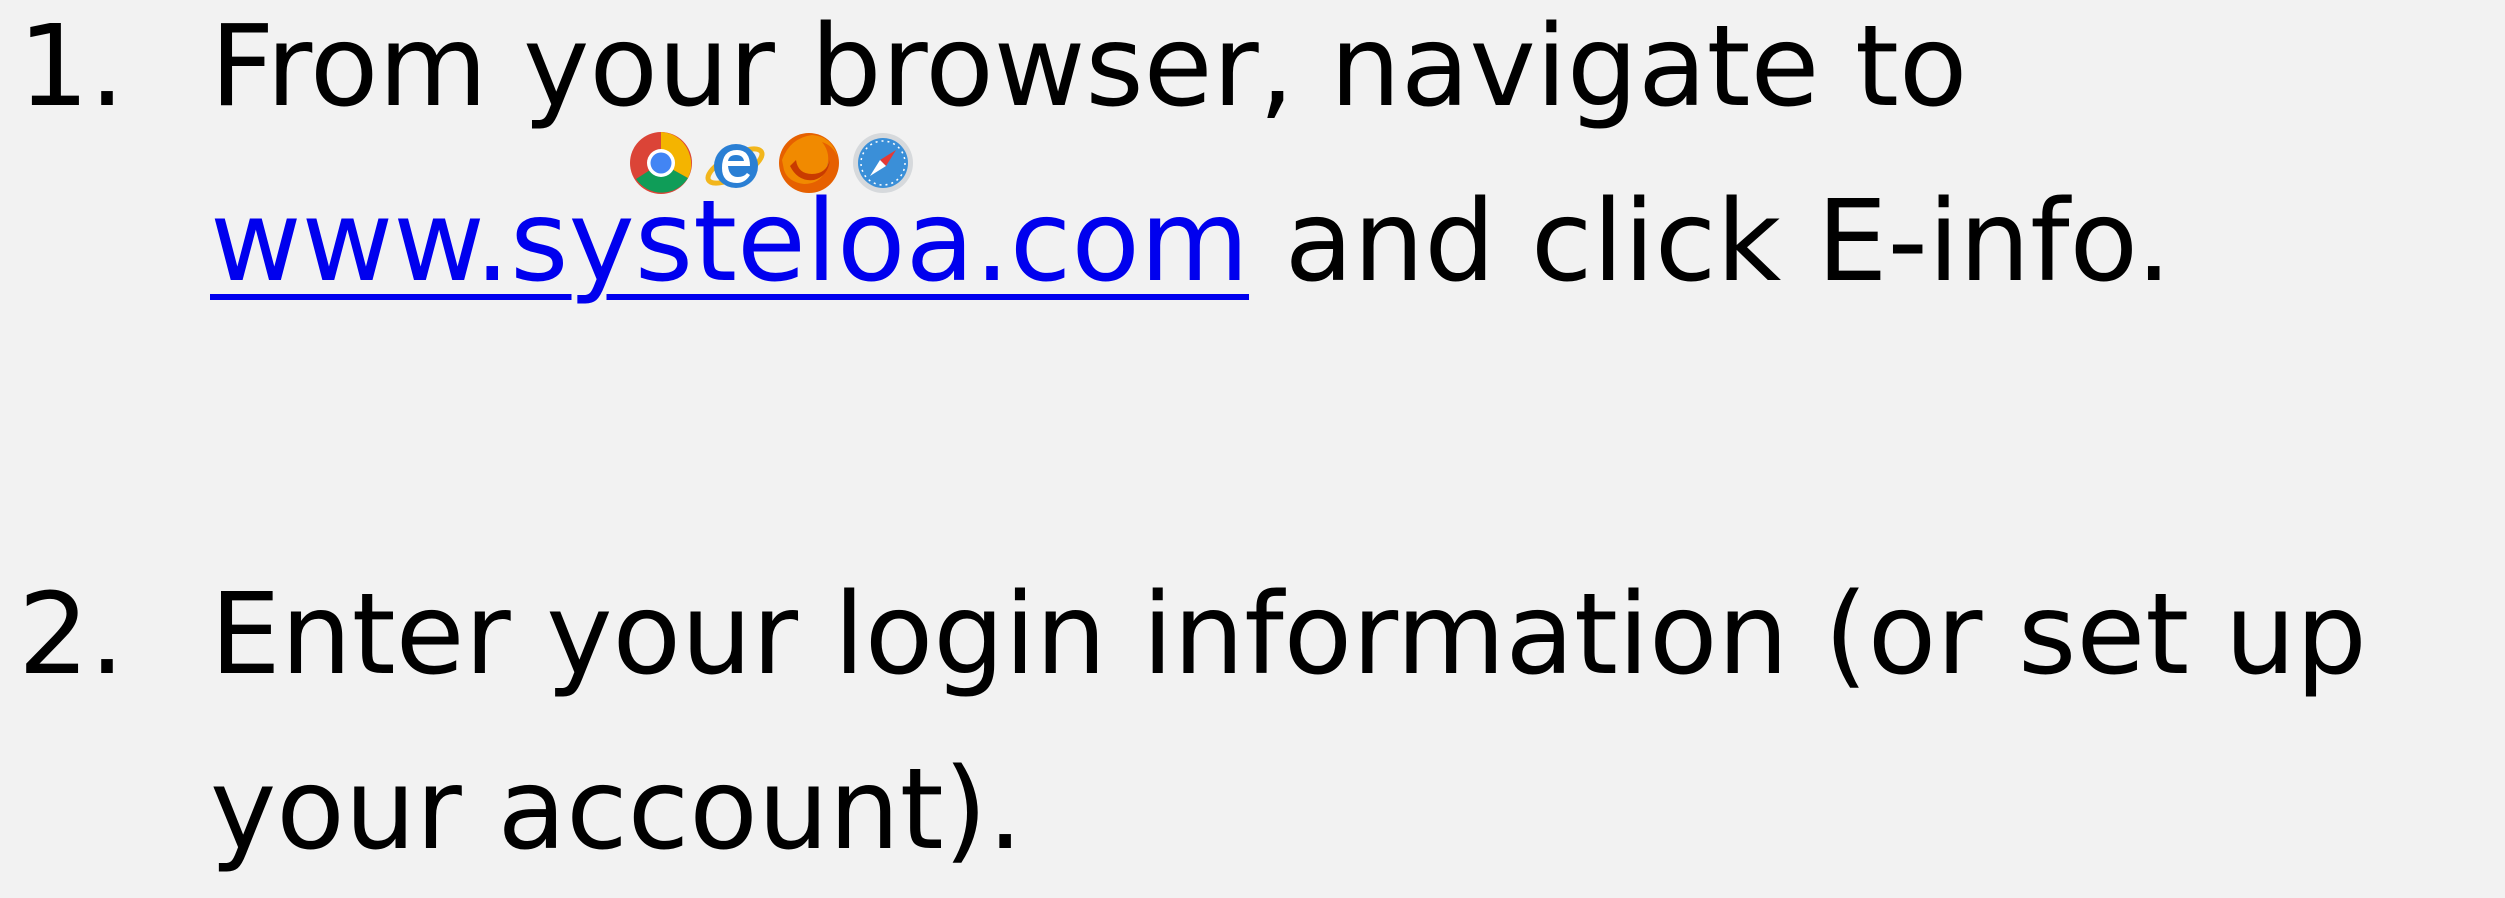 This screenshot has height=898, width=2505. I want to click on step-2-line-1: Enter your login information (or set up, so click(1288, 635).